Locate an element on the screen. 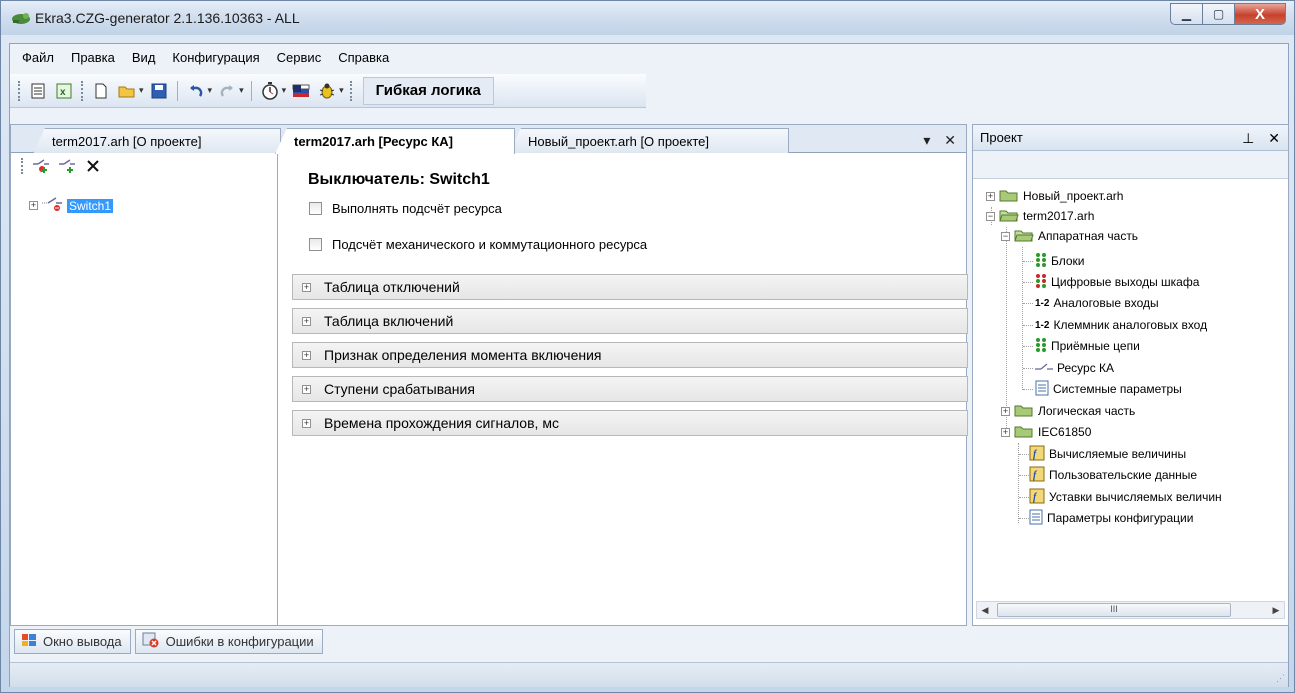 The height and width of the screenshot is (693, 1295). new-file-button is located at coordinates (101, 91).